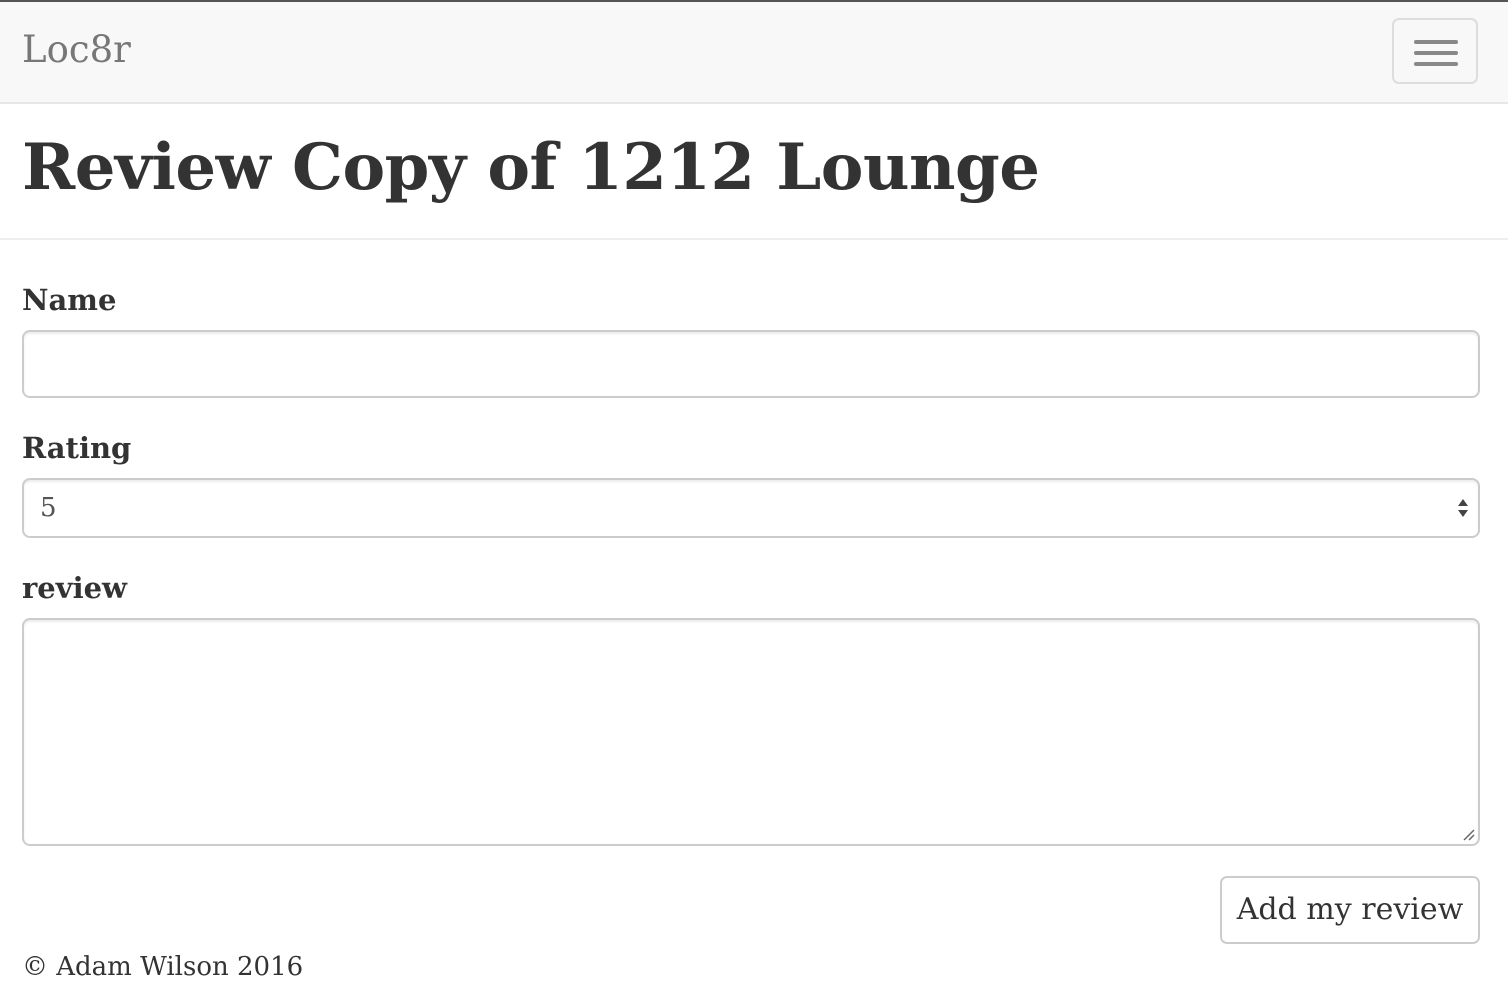  Describe the element at coordinates (1350, 910) in the screenshot. I see `add-review-button: Add my review` at that location.